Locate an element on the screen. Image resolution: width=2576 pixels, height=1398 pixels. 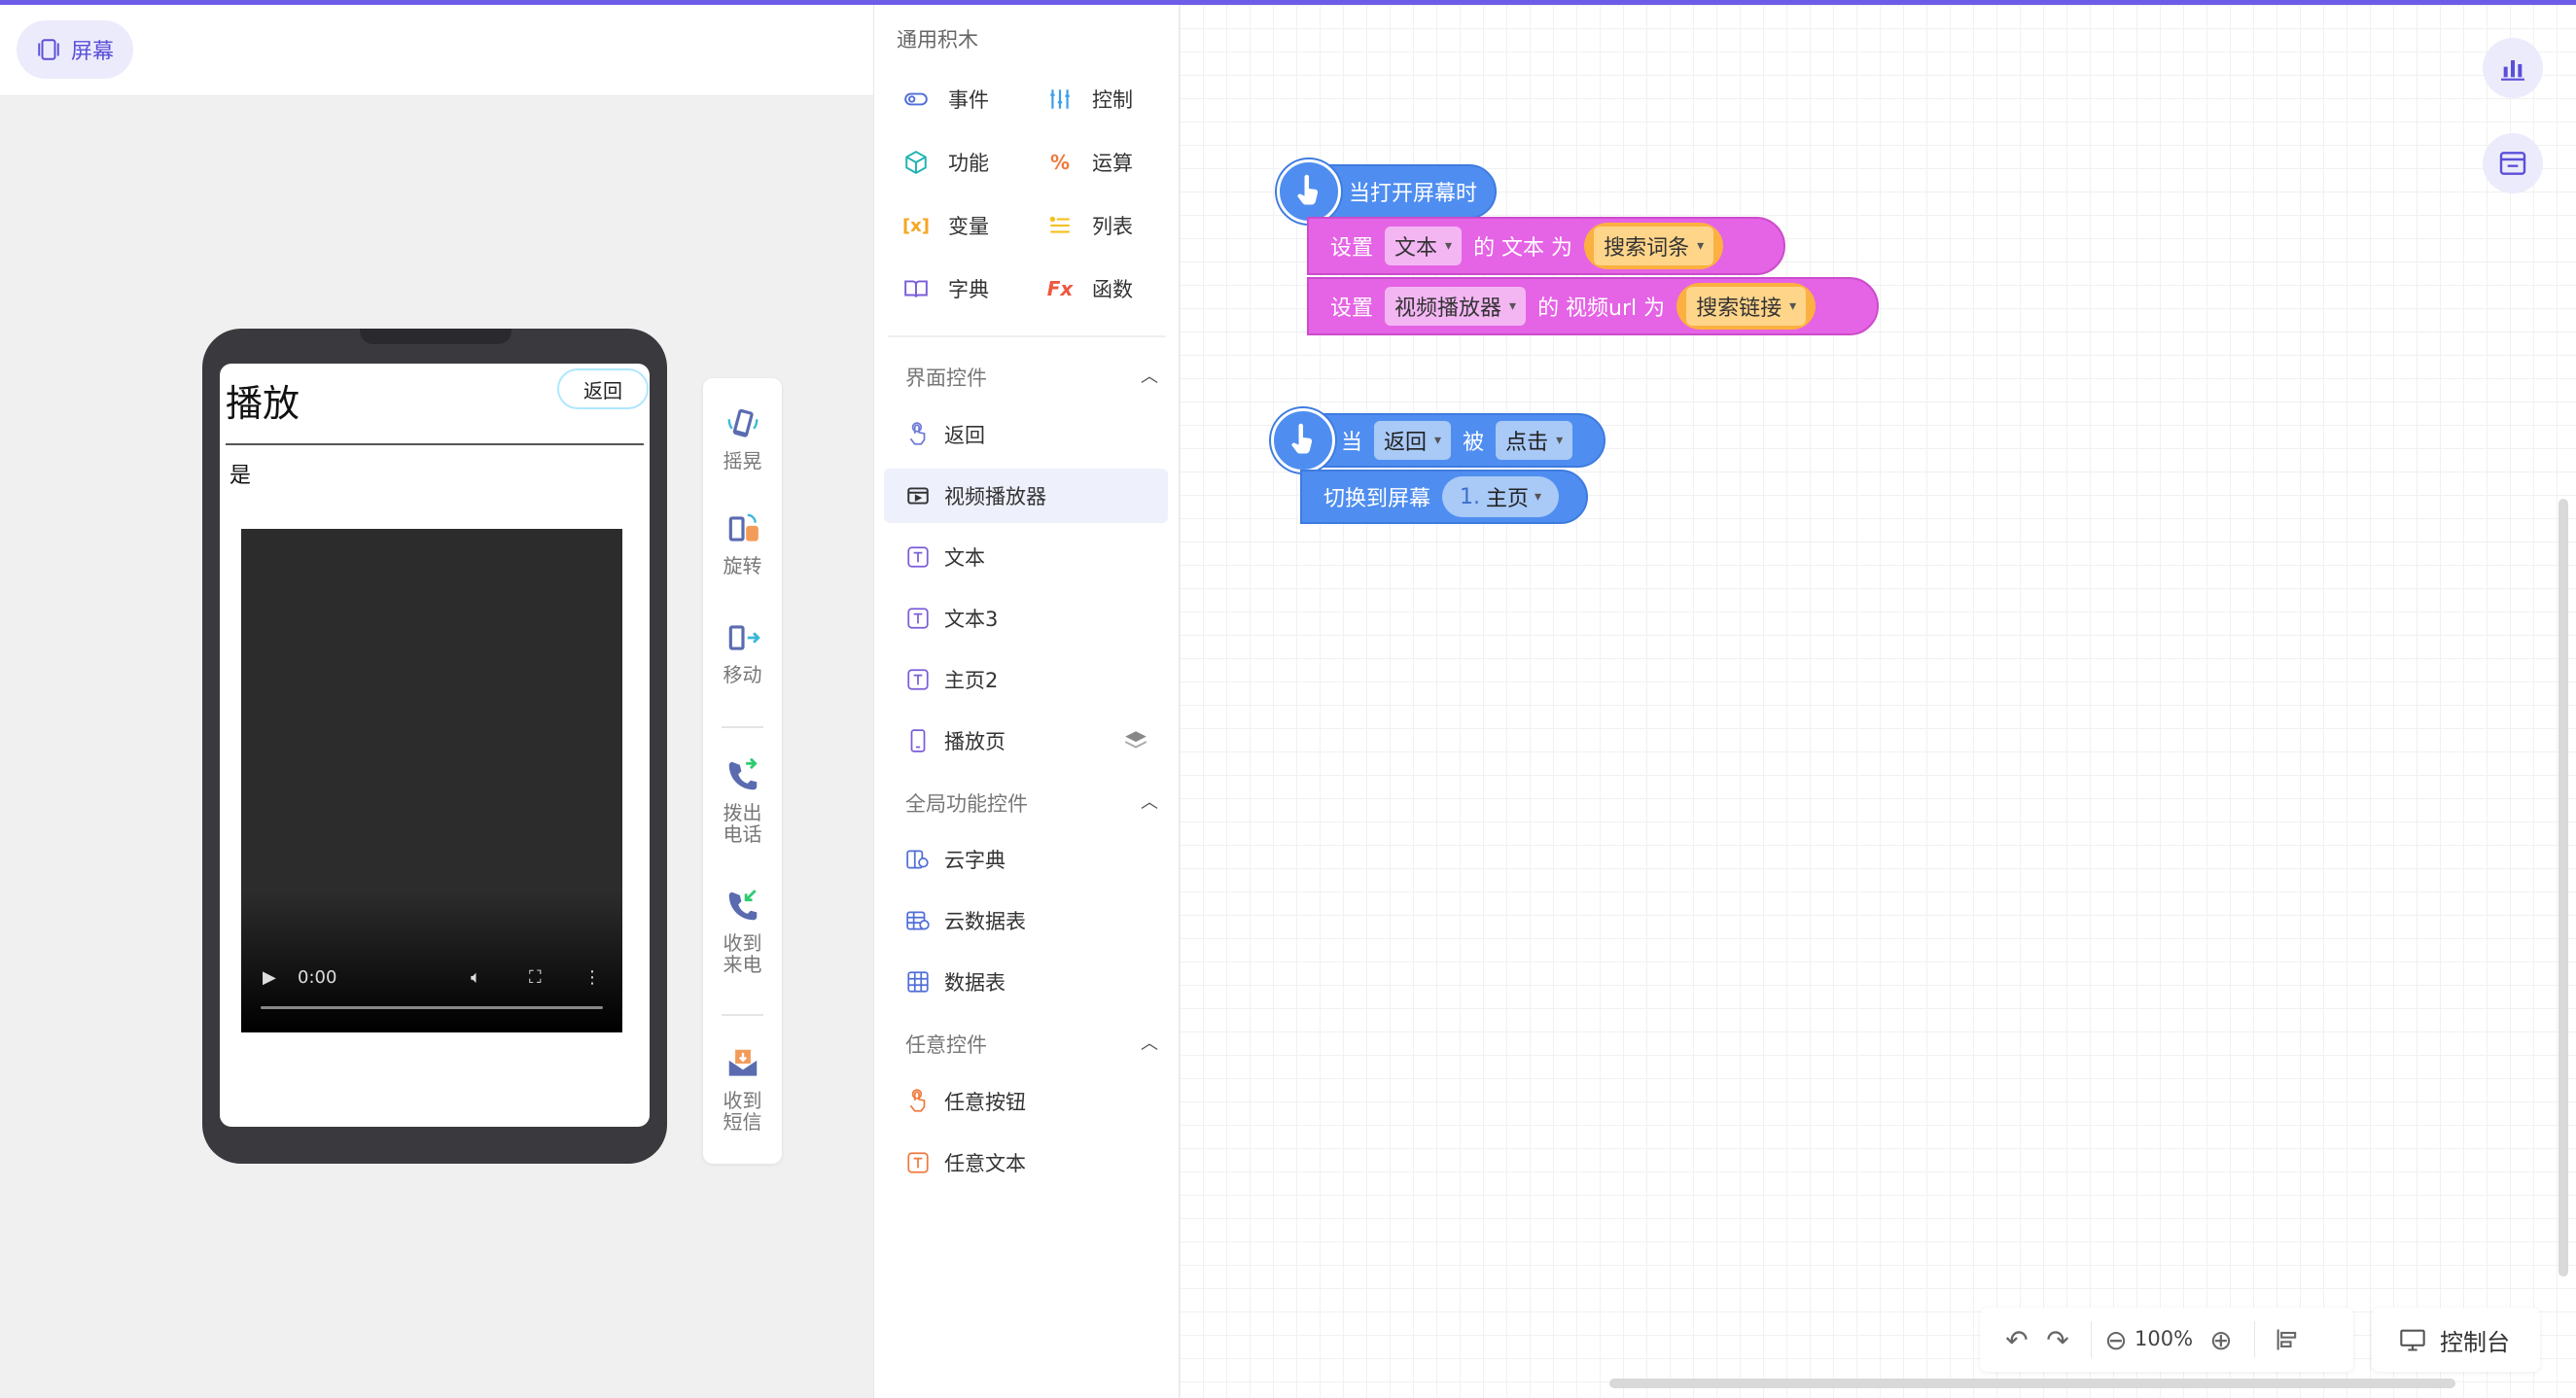
zoom-out-icon: ⊖ is located at coordinates (2116, 1340).